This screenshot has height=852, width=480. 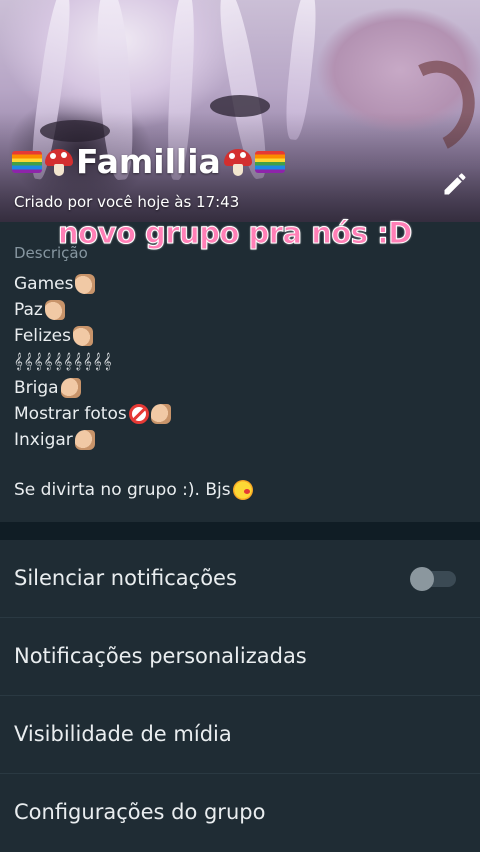 I want to click on group-name-text: Famillia, so click(x=148, y=161).